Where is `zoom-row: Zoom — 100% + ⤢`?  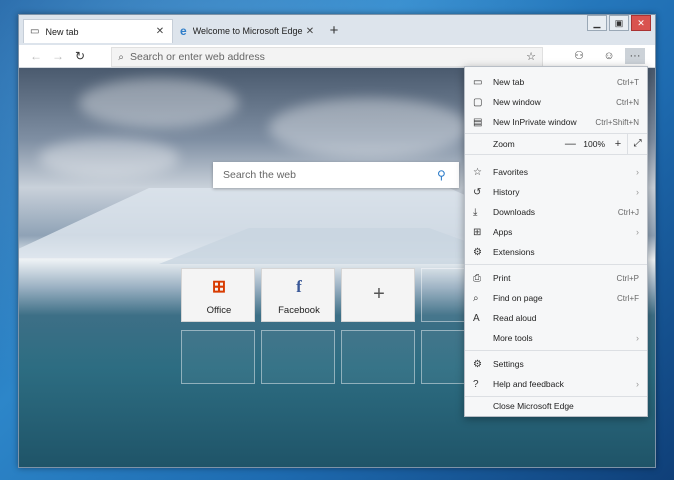
zoom-row: Zoom — 100% + ⤢ is located at coordinates (556, 144).